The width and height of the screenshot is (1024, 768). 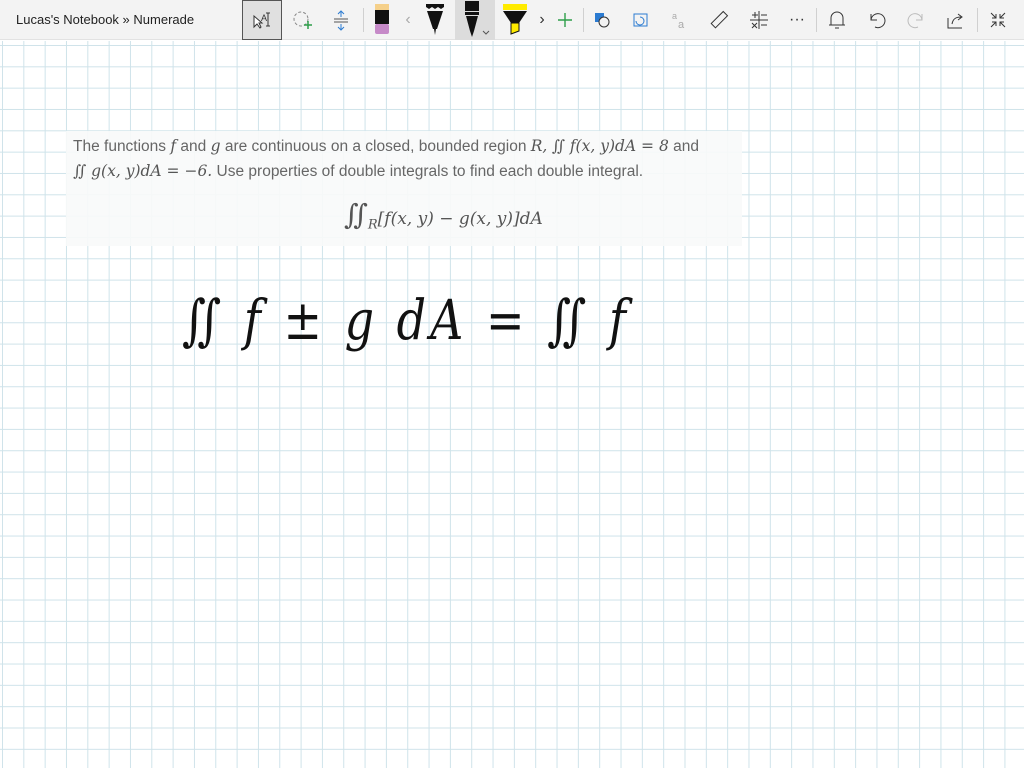 I want to click on shape-tool, so click(x=602, y=20).